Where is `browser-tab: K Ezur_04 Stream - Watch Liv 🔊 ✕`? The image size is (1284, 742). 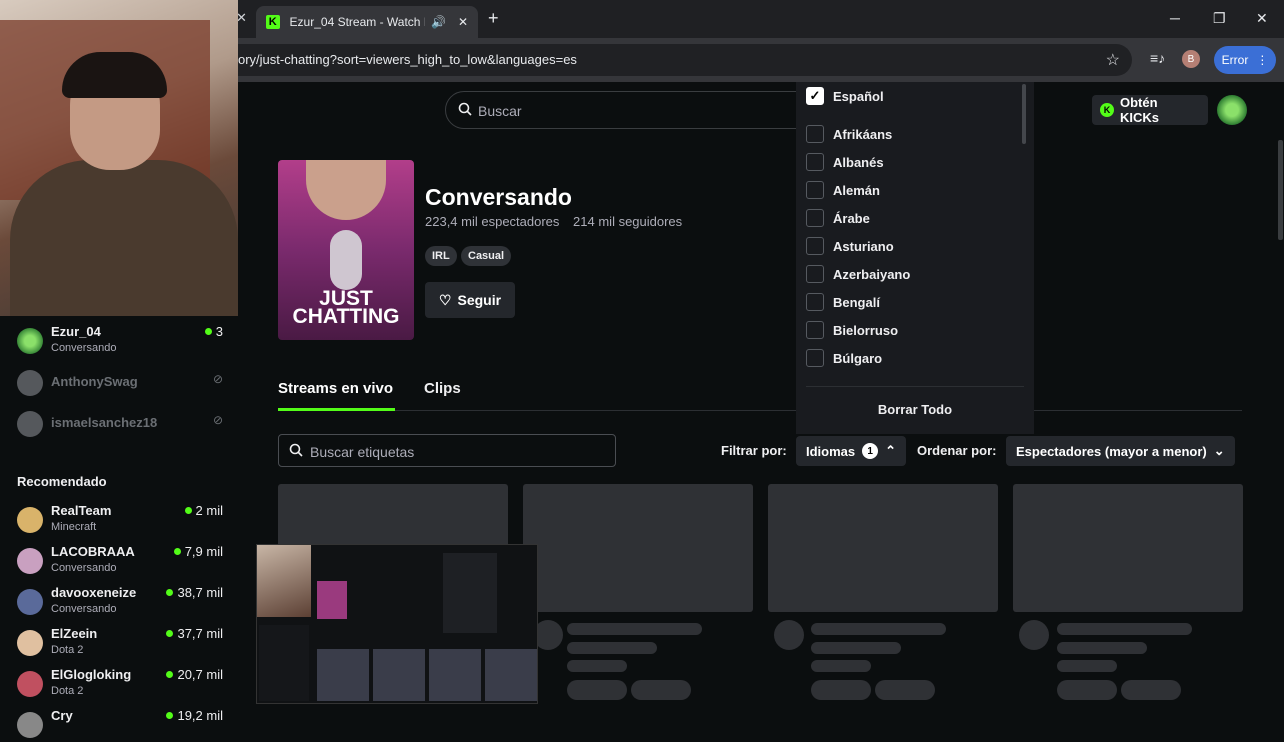 browser-tab: K Ezur_04 Stream - Watch Liv 🔊 ✕ is located at coordinates (367, 22).